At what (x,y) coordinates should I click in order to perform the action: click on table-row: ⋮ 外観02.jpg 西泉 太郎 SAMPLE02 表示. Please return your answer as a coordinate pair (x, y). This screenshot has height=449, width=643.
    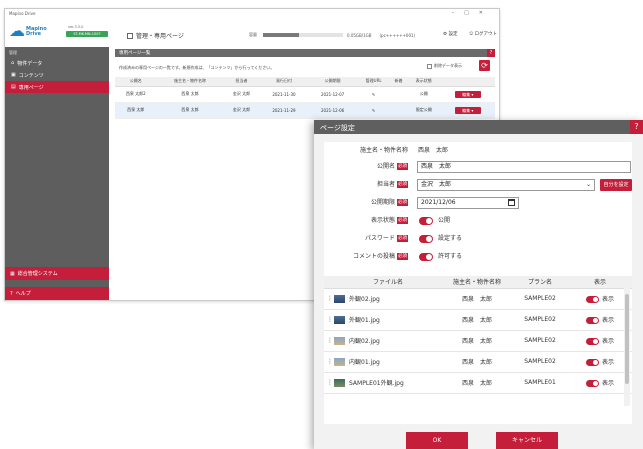
    Looking at the image, I should click on (478, 299).